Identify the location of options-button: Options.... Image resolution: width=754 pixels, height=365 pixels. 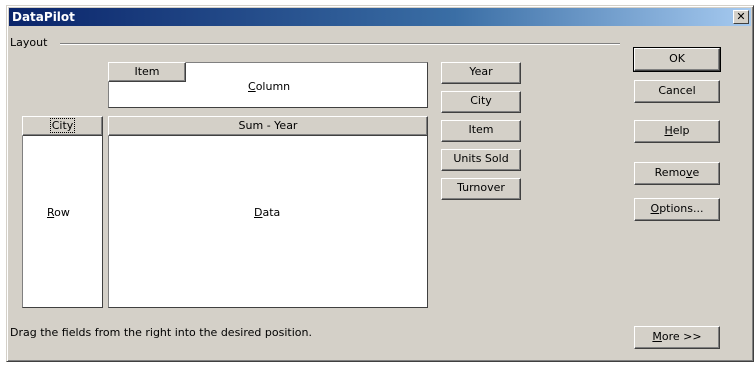
(677, 209).